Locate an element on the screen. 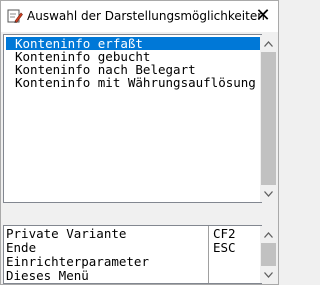 The height and width of the screenshot is (285, 320). close-button: ✕ is located at coordinates (263, 16).